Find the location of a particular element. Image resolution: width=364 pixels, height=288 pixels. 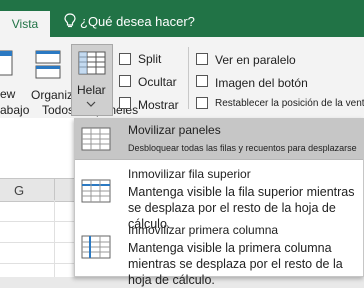

ribbon-separator is located at coordinates (188, 78).